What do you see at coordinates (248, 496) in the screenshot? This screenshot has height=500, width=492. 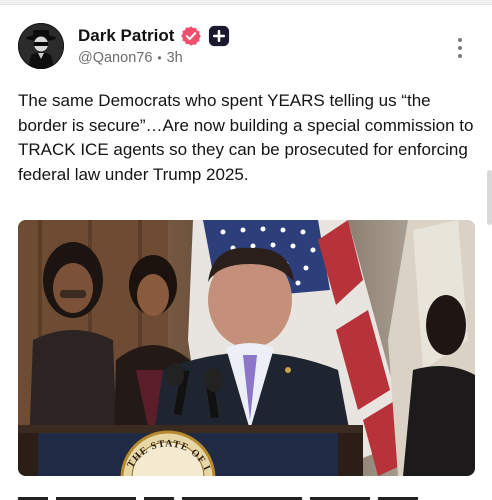 I see `next-post-preview` at bounding box center [248, 496].